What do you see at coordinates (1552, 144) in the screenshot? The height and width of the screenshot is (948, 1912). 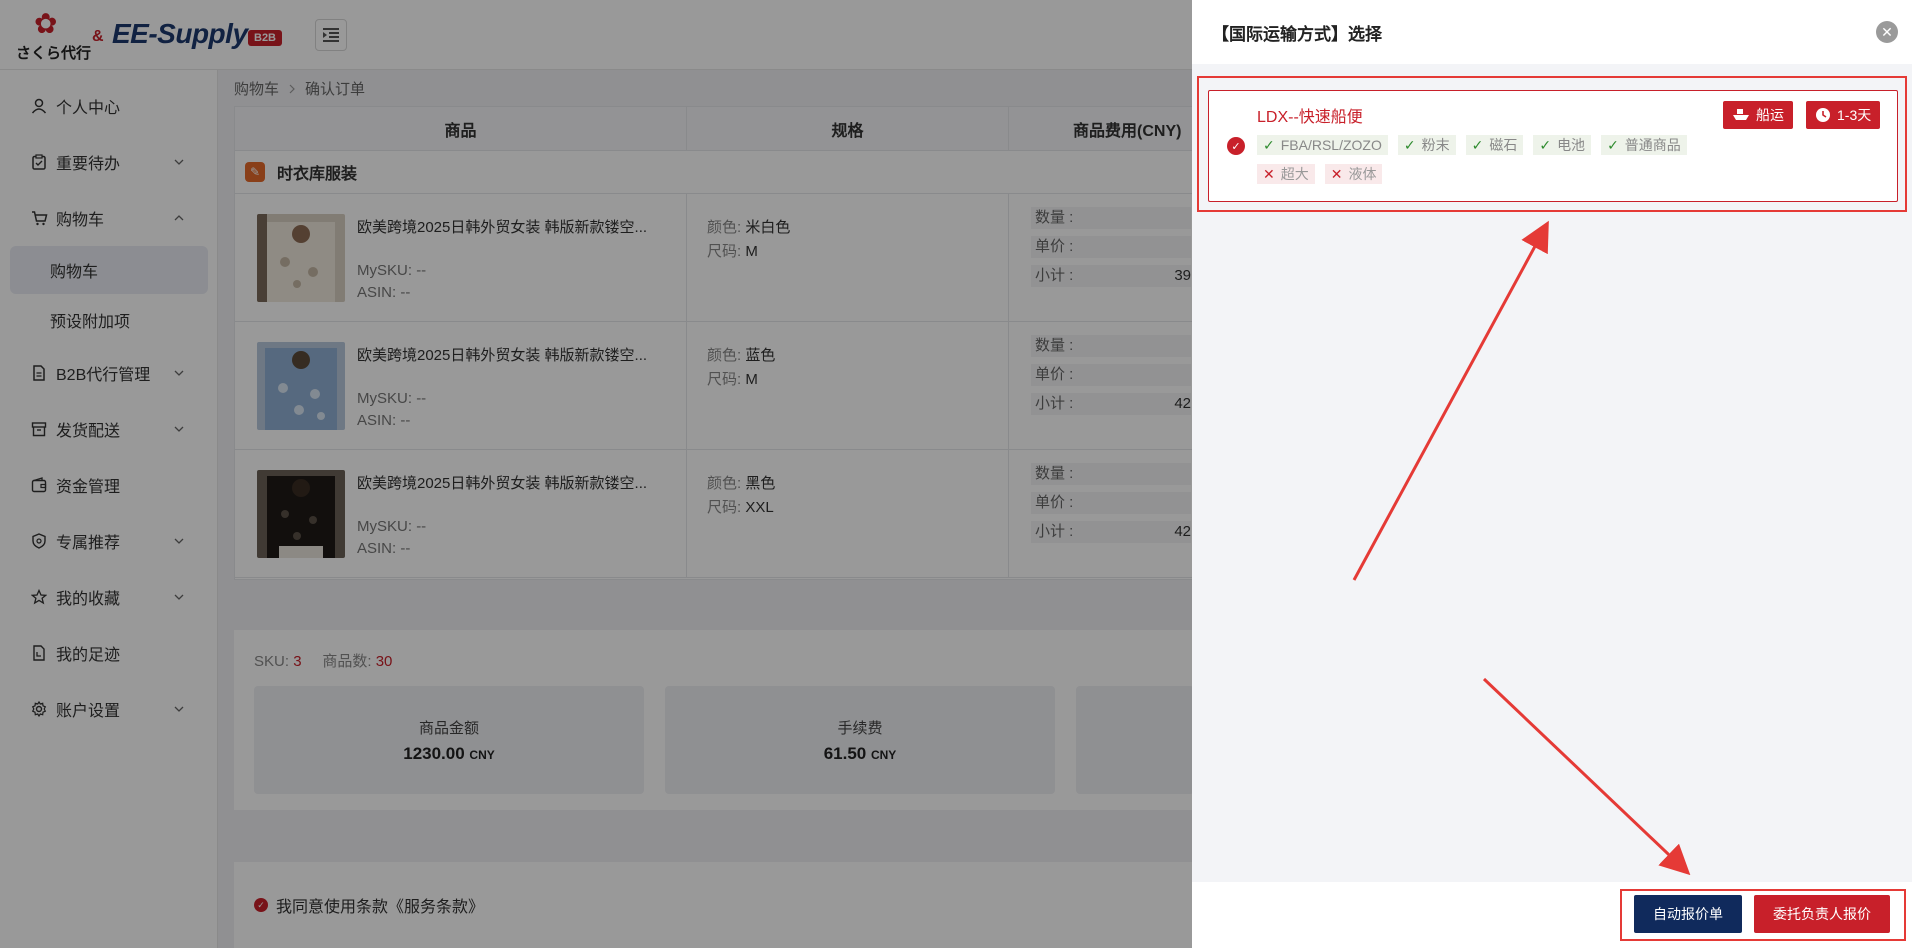 I see `highlight-box-shipping-option` at bounding box center [1552, 144].